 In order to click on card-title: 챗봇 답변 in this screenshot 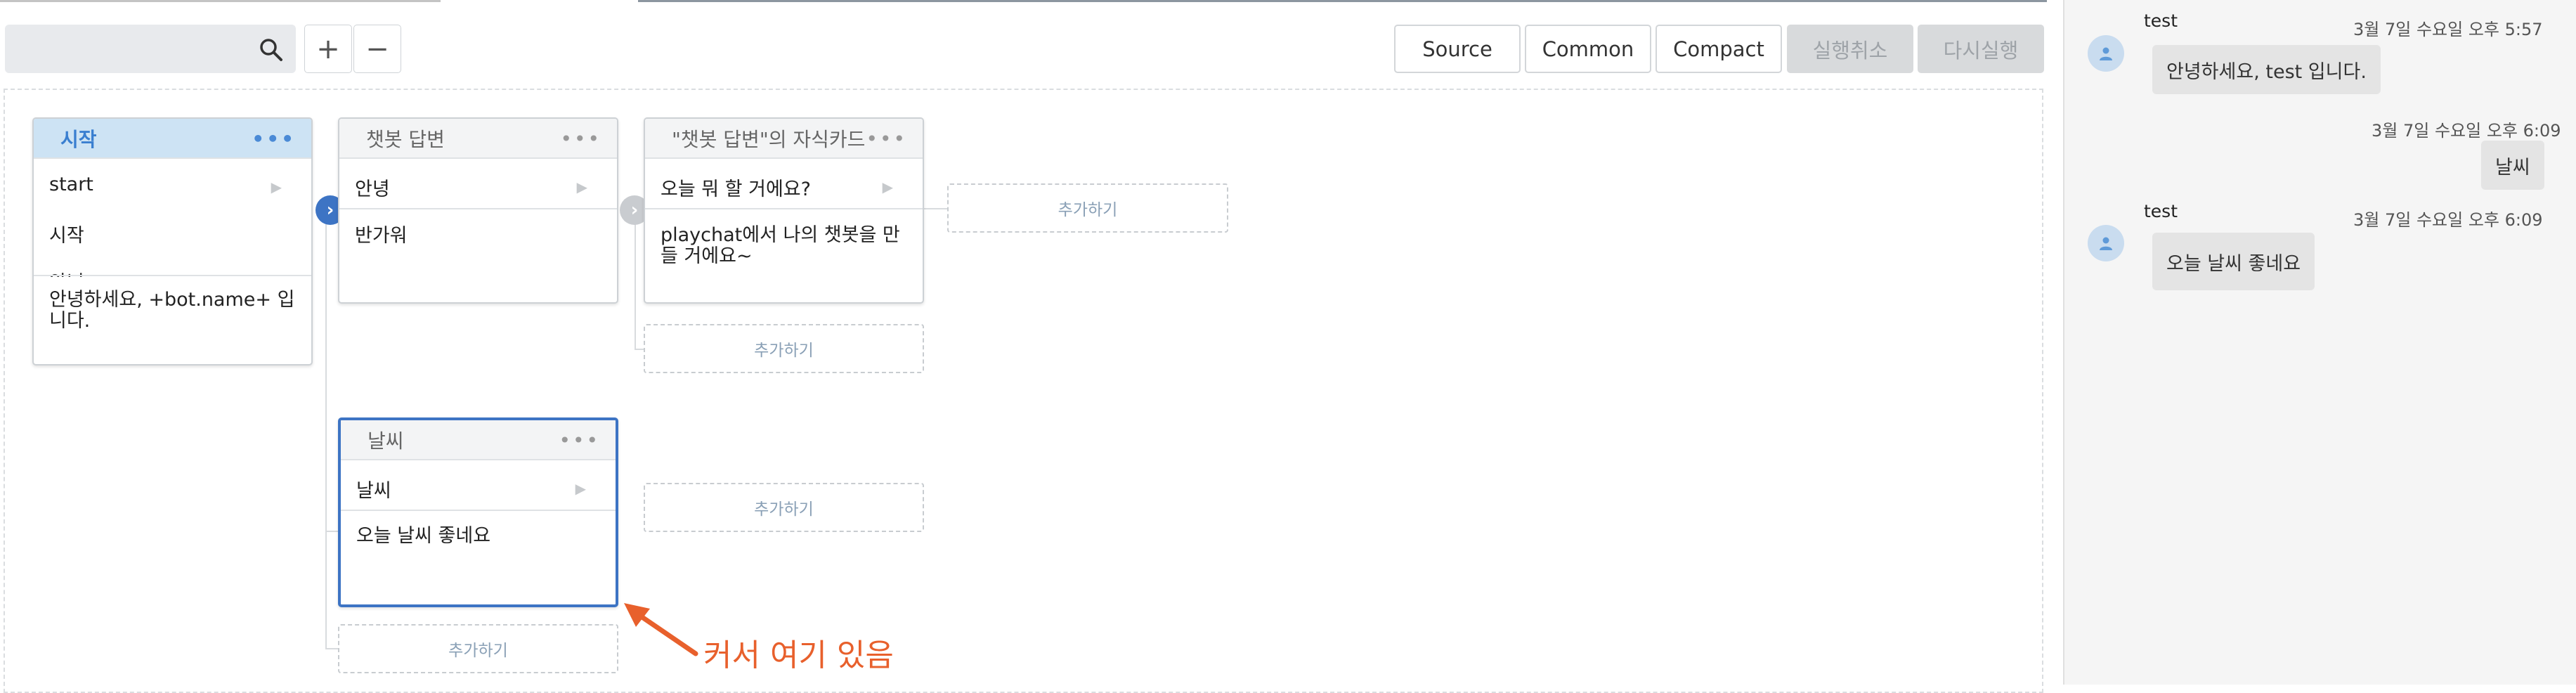, I will do `click(406, 139)`.